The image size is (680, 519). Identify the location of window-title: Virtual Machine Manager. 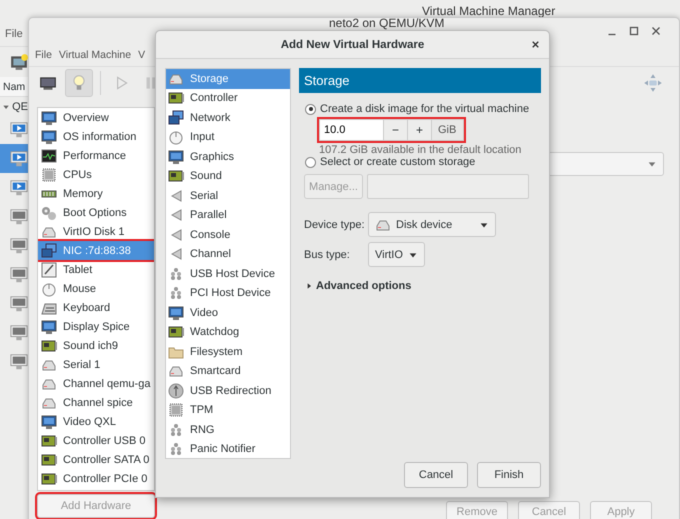
(489, 11).